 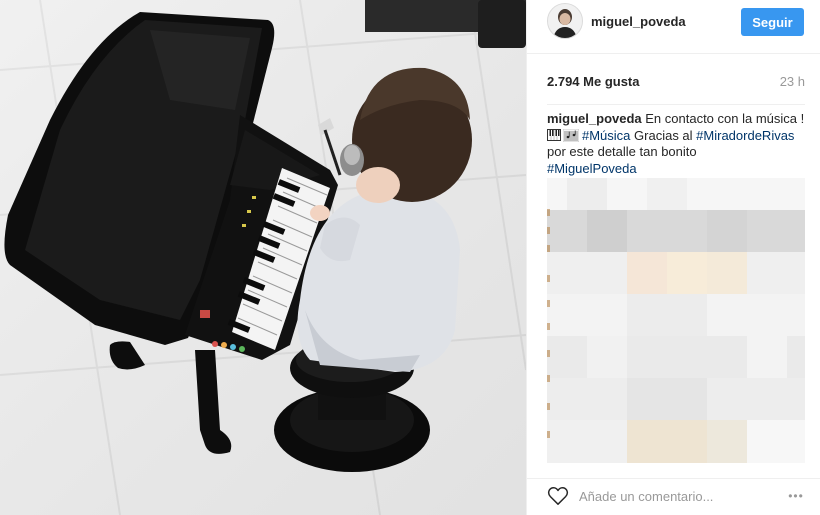 What do you see at coordinates (676, 104) in the screenshot?
I see `divider` at bounding box center [676, 104].